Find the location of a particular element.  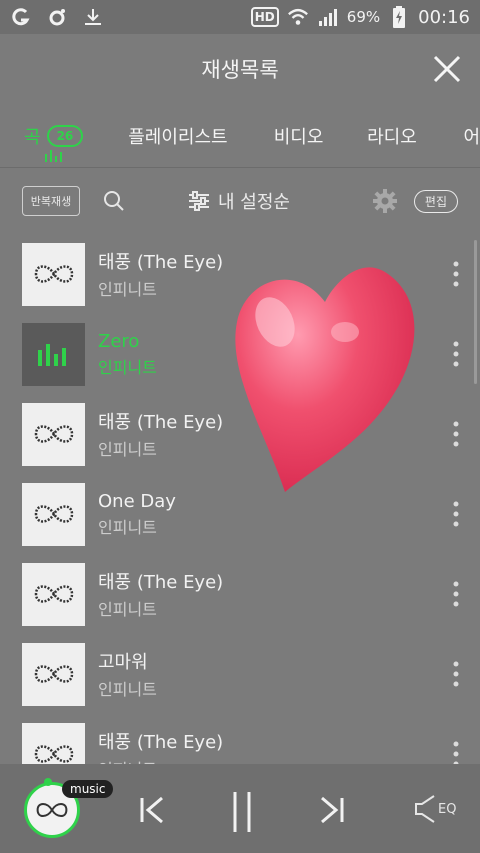

list-toolbar: 반복재생 내 설정순 편집 is located at coordinates (240, 201).